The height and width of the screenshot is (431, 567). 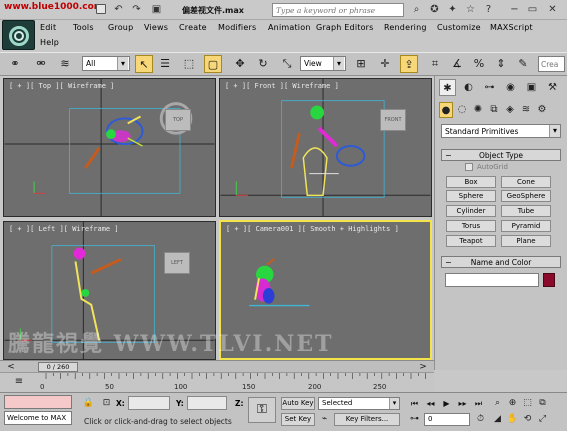 I want to click on menu-views: Views, so click(x=156, y=27).